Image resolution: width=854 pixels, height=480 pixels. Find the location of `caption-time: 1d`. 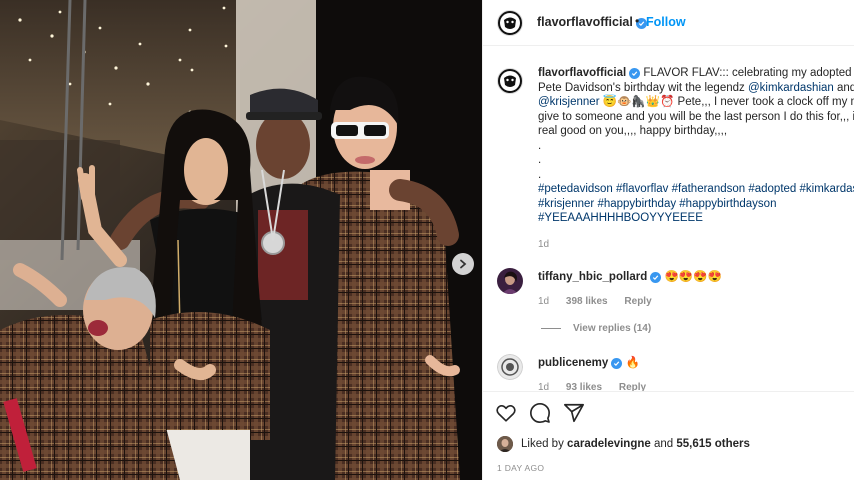

caption-time: 1d is located at coordinates (696, 245).